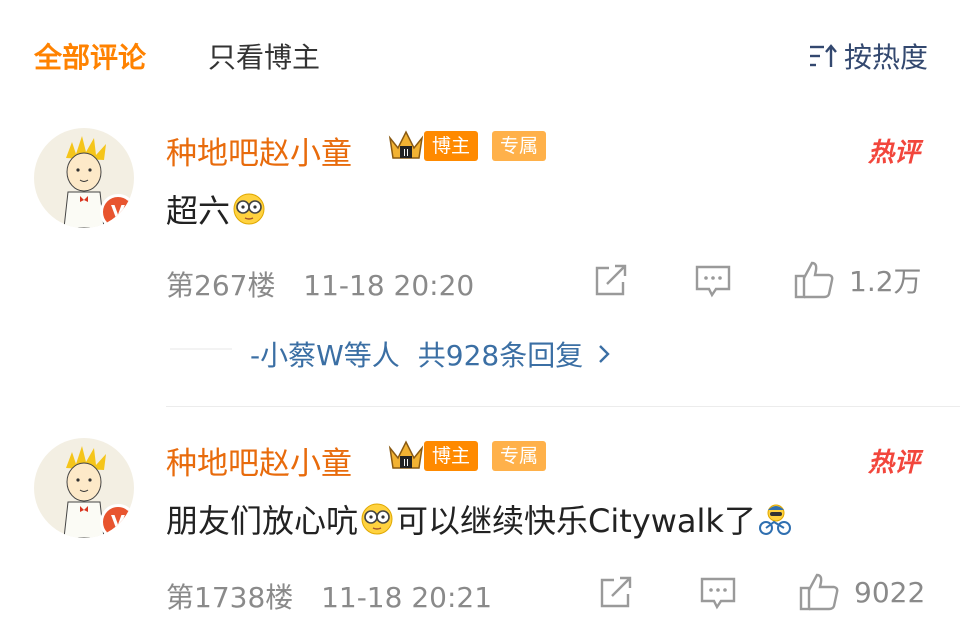  I want to click on tab-blogger-only: 只看博主, so click(264, 56).